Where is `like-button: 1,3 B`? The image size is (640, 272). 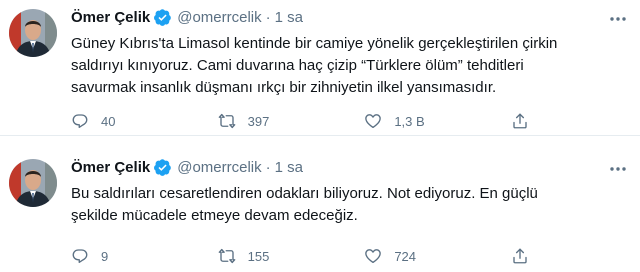
like-button: 1,3 B is located at coordinates (409, 121).